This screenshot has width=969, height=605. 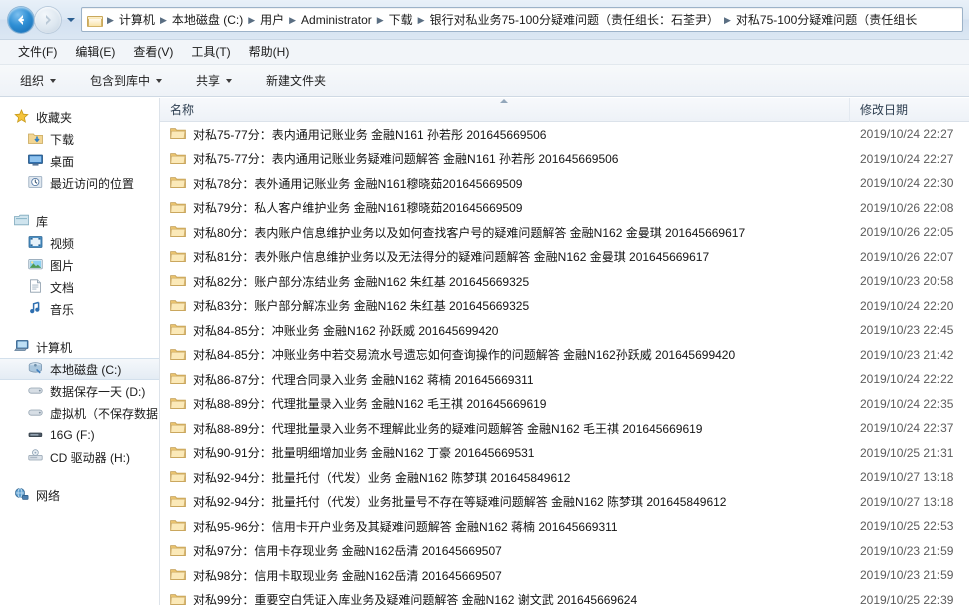 I want to click on file-name-label: 对私83分：账户部分解冻业务 金融N162 朱红基 201645669325, so click(x=361, y=306).